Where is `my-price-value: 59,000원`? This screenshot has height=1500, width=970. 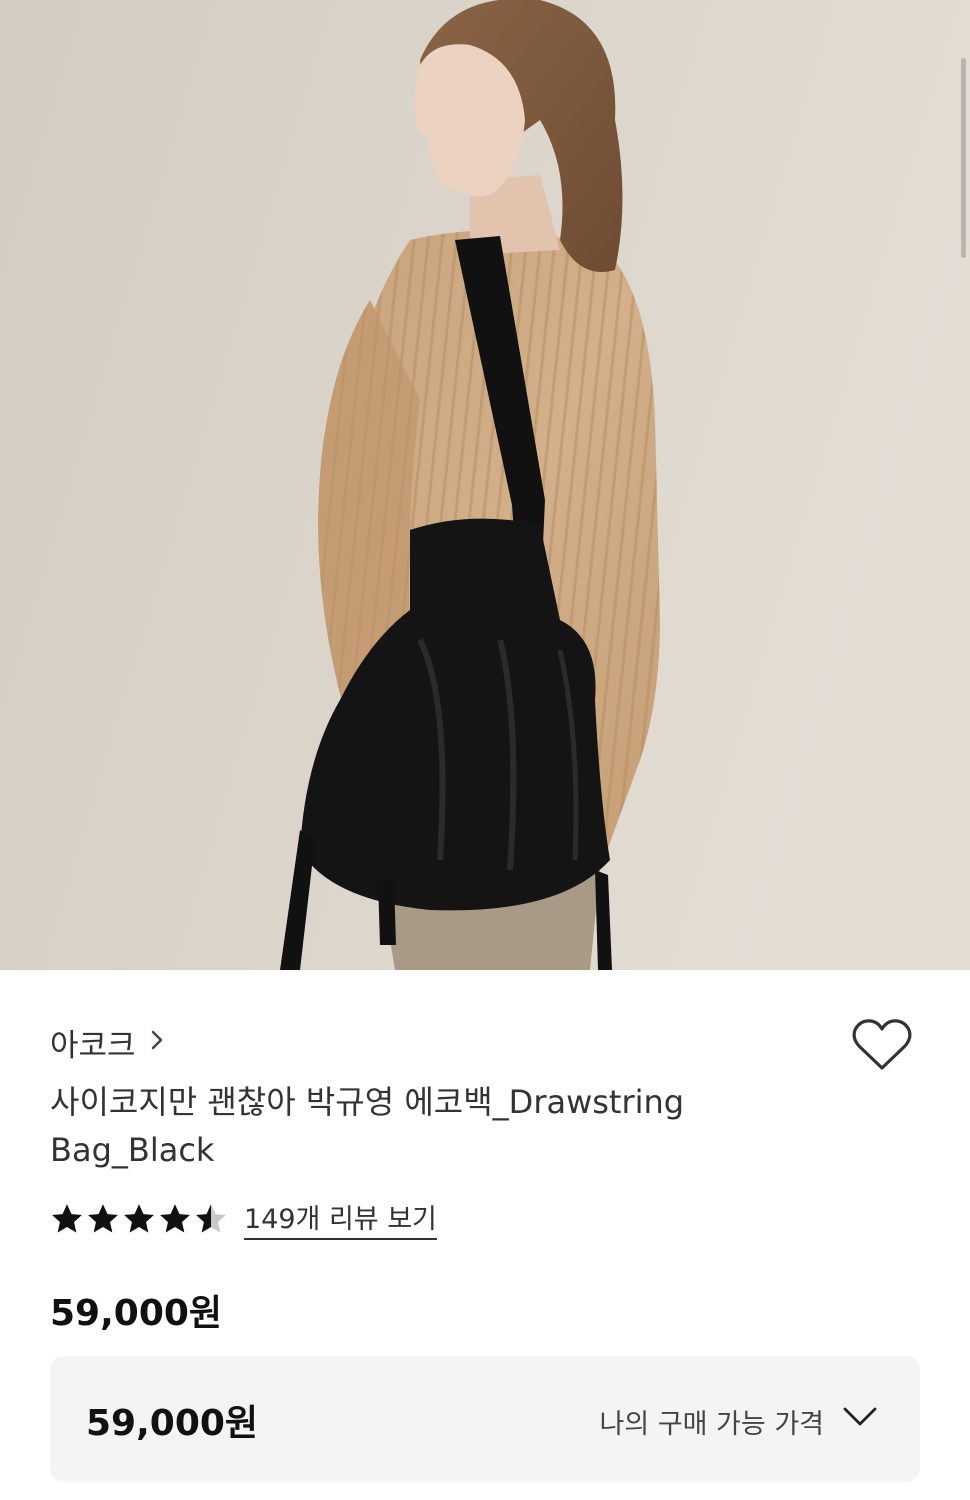 my-price-value: 59,000원 is located at coordinates (172, 1423).